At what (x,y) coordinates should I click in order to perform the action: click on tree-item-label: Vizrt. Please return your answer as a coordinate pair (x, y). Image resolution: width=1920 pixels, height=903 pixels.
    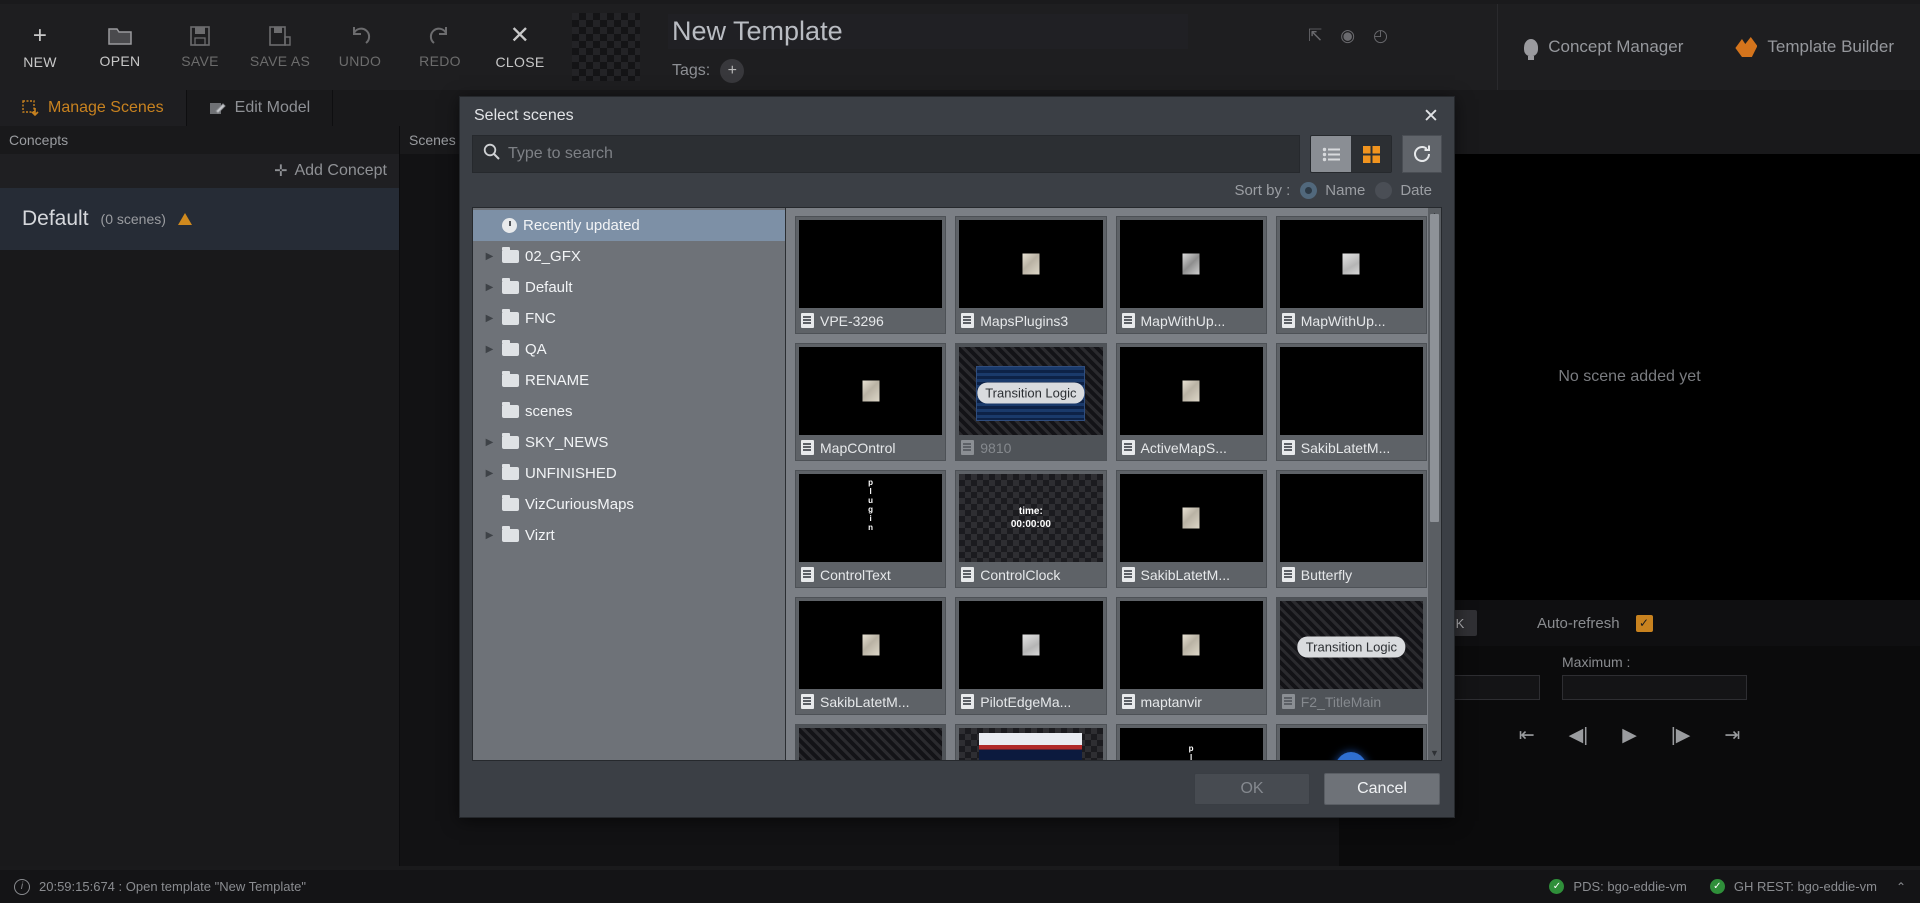
    Looking at the image, I should click on (540, 535).